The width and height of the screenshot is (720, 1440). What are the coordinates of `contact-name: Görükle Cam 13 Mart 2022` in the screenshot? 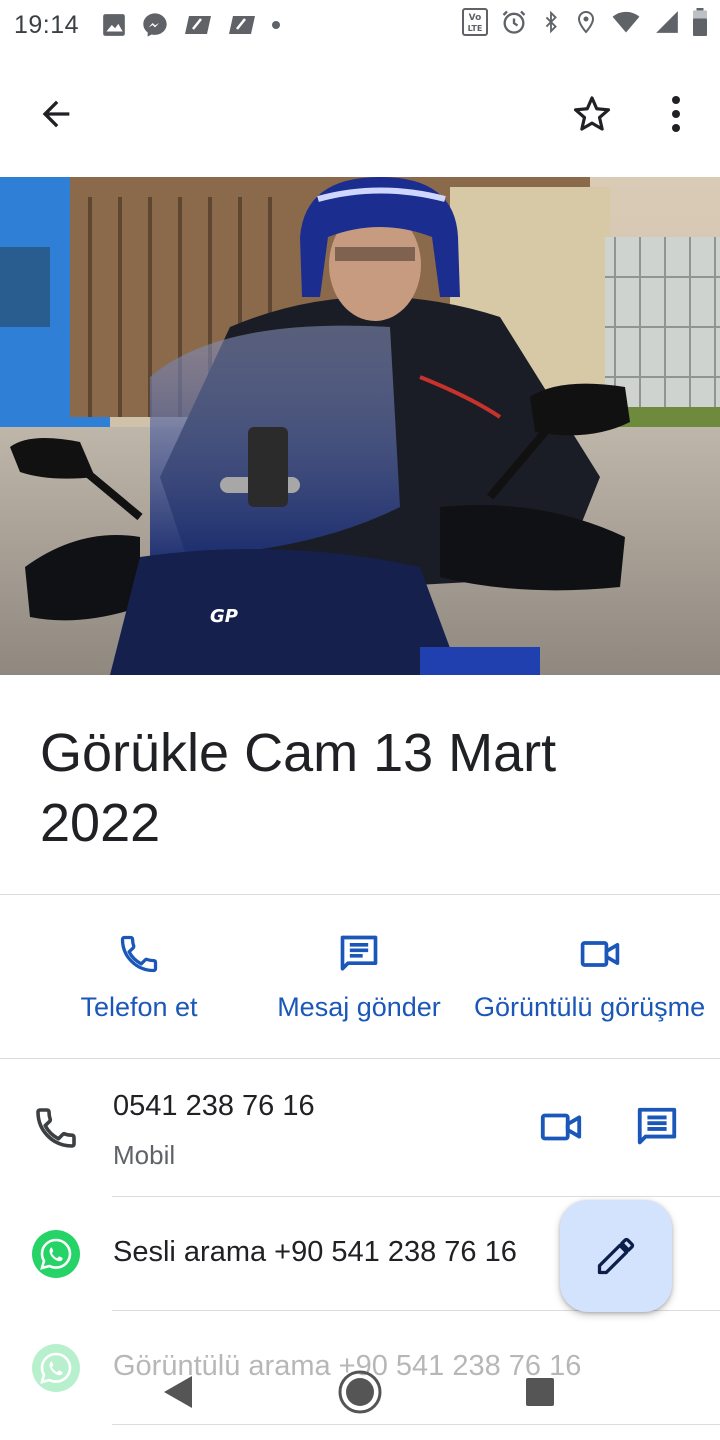 It's located at (298, 788).